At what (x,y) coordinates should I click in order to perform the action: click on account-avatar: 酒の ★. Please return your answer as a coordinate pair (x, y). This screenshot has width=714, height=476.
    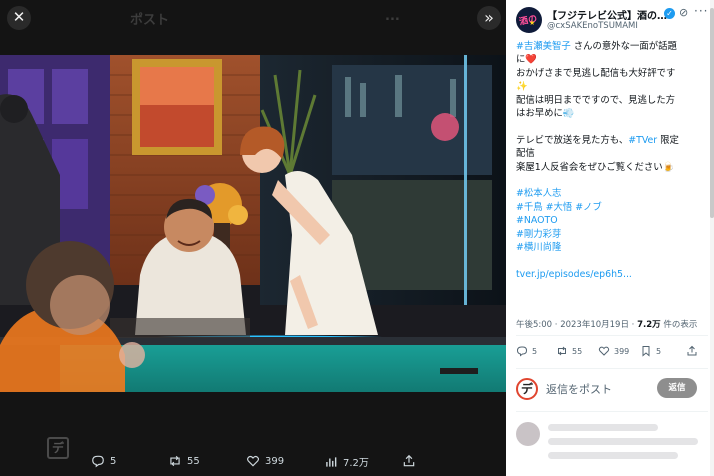
    Looking at the image, I should click on (529, 20).